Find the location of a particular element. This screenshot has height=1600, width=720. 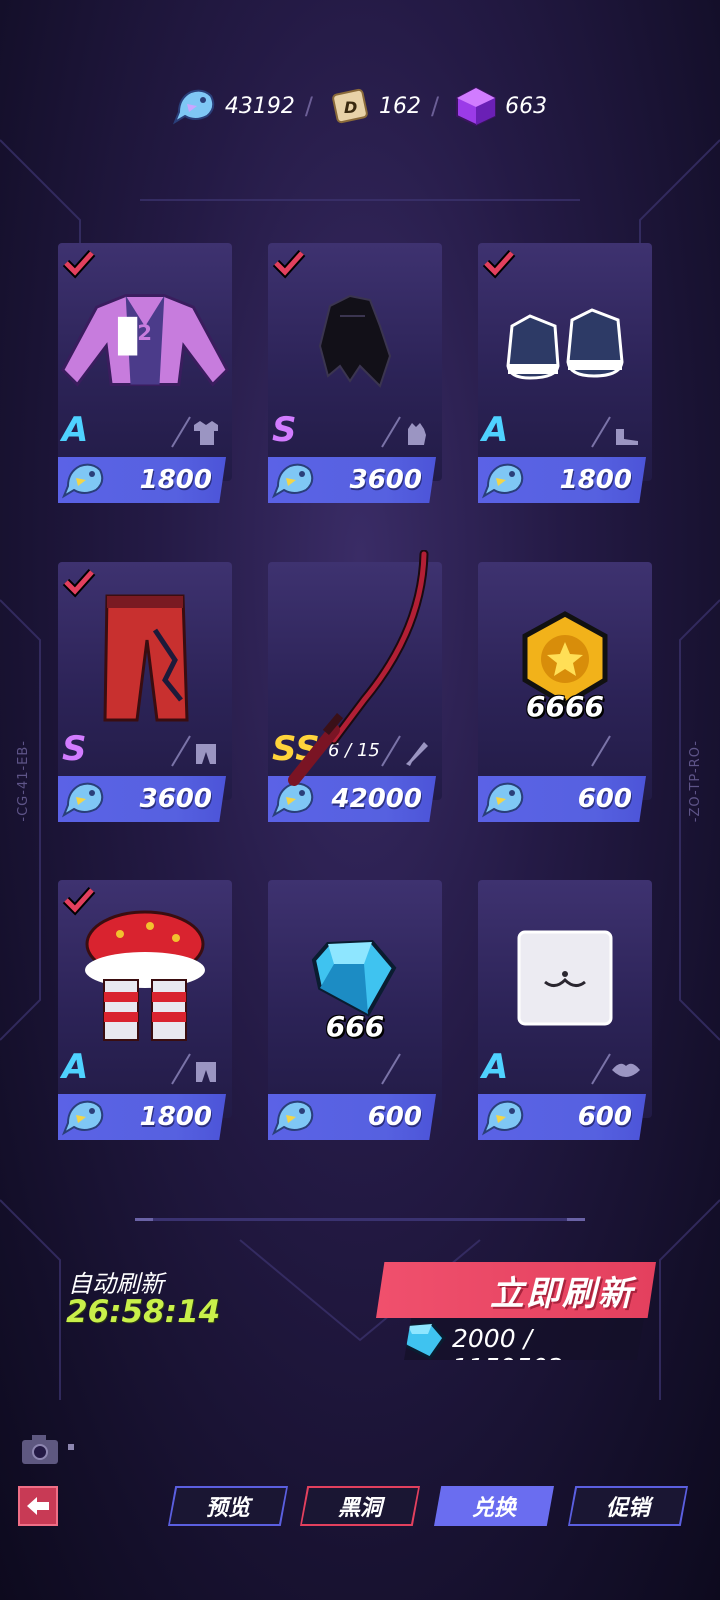

tab-exchange: 兑换 is located at coordinates (494, 1506).